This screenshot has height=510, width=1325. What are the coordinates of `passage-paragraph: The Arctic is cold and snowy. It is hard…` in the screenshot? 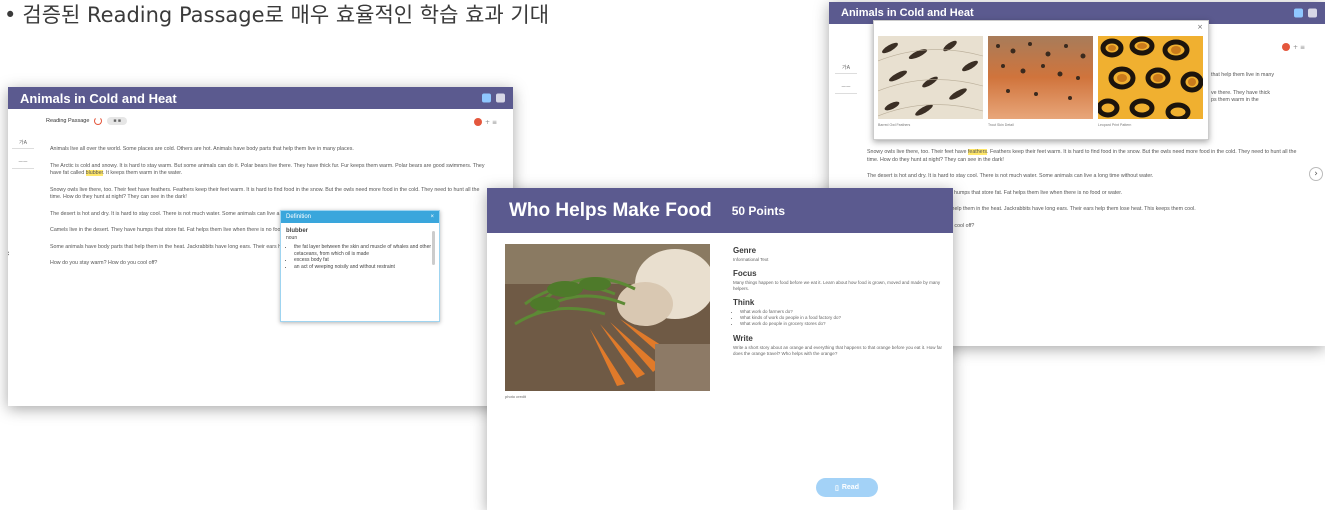 It's located at (267, 169).